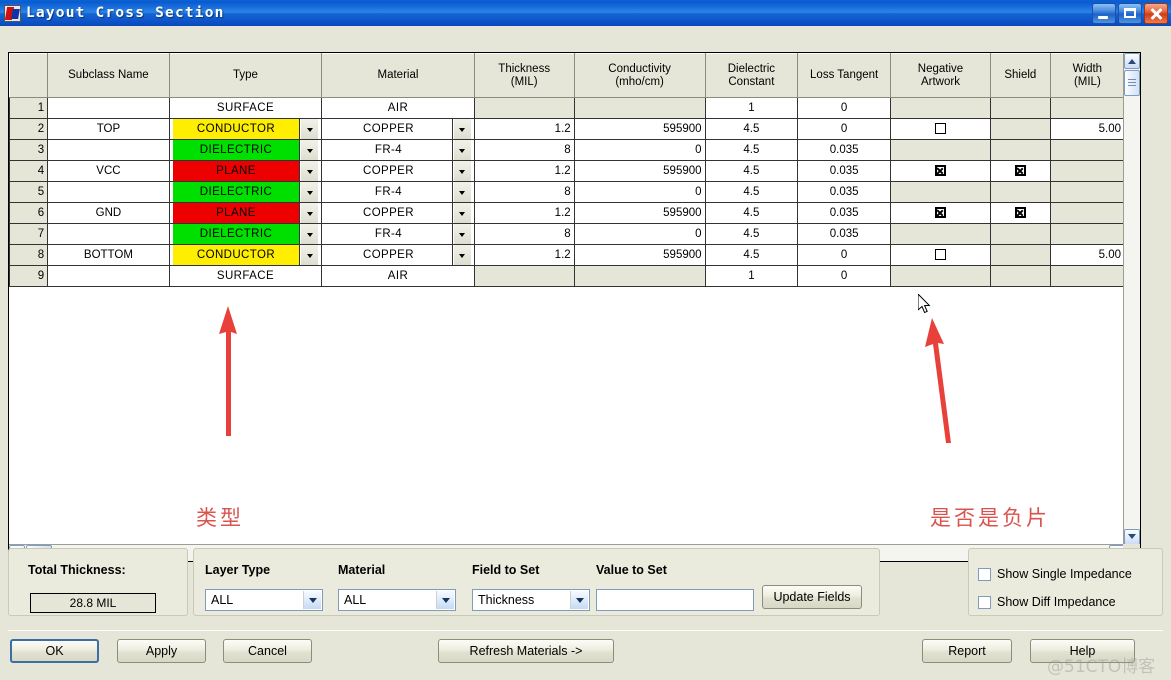 This screenshot has width=1171, height=680. I want to click on cancel-button: Cancel, so click(267, 651).